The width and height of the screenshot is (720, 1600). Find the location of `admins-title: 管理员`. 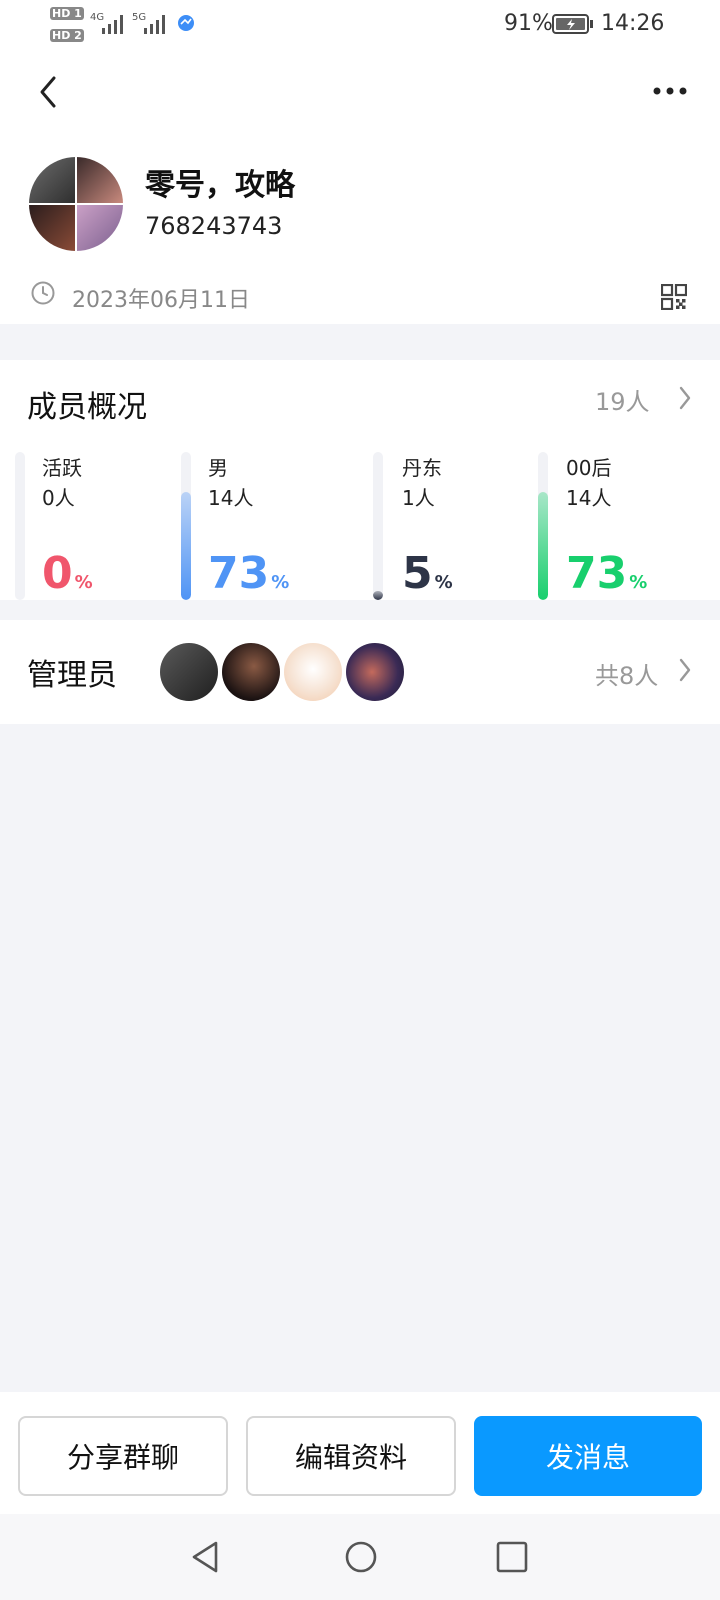

admins-title: 管理员 is located at coordinates (72, 675).